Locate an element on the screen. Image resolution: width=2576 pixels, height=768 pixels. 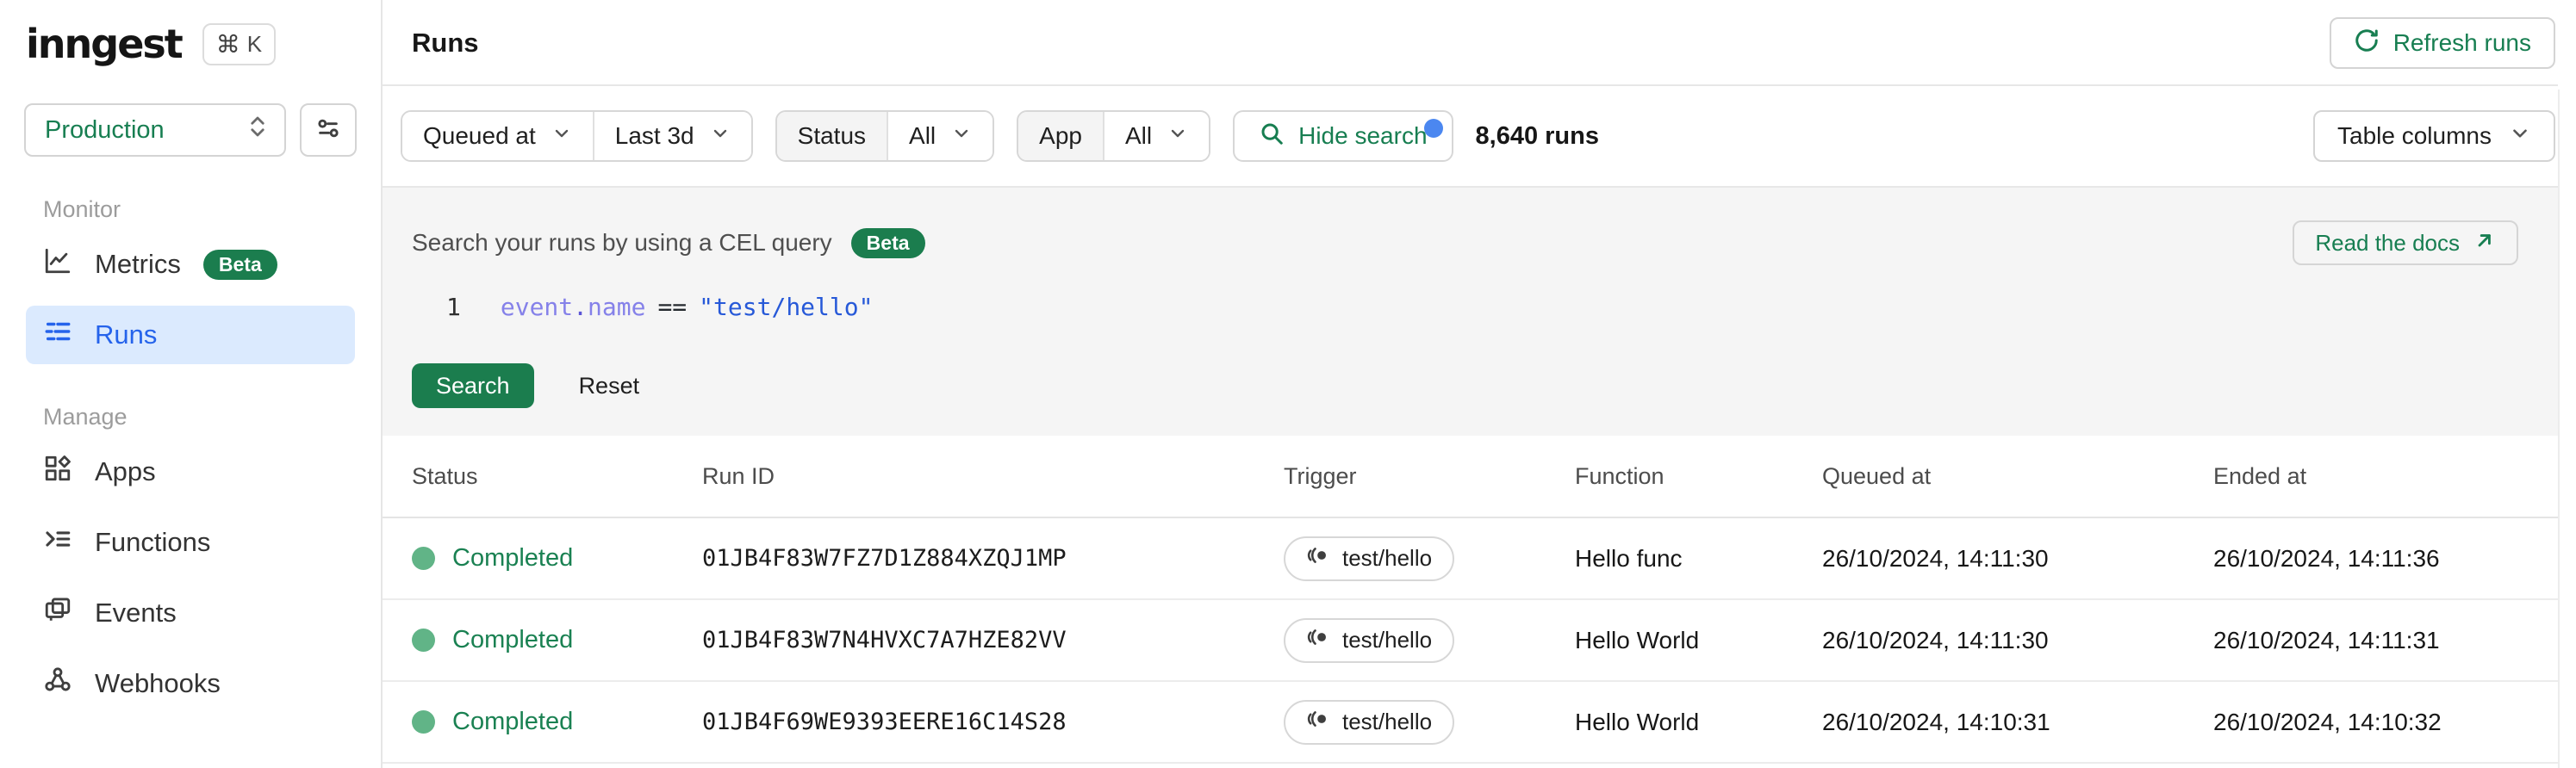
inngest-logo: inngest is located at coordinates (105, 44).